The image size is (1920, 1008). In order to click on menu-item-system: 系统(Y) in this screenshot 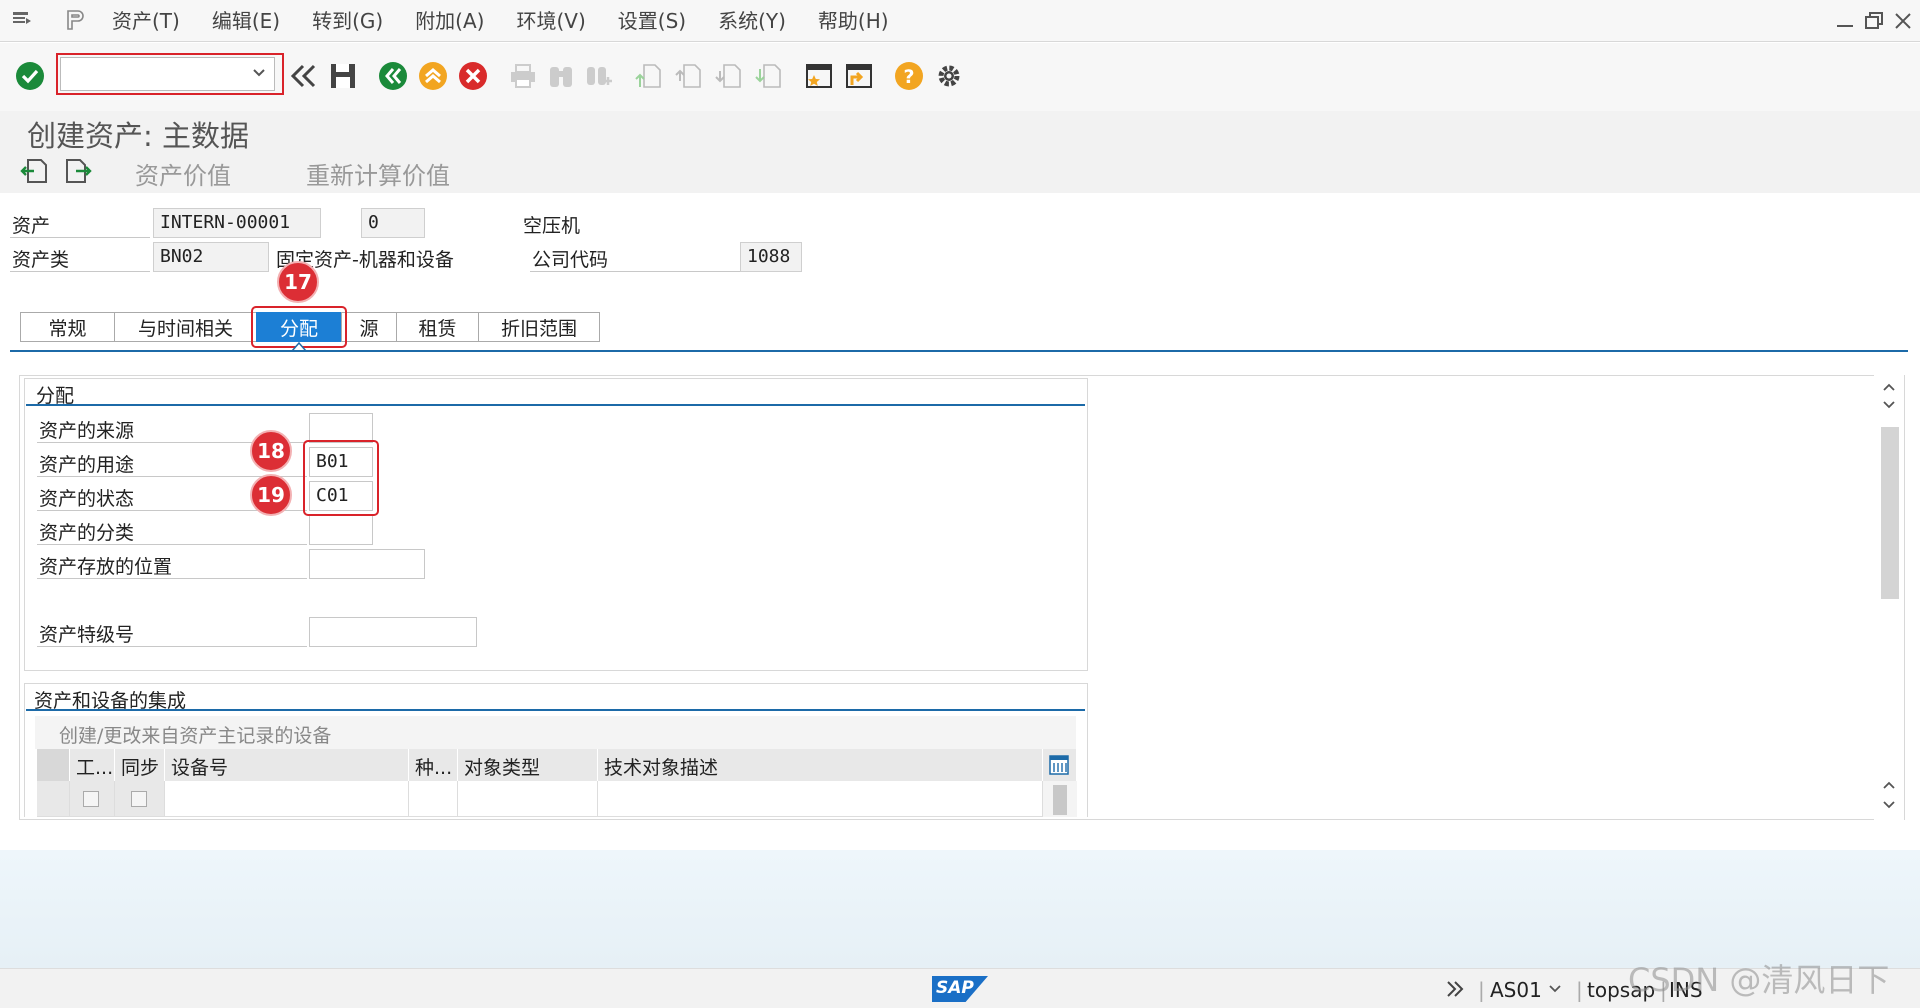, I will do `click(752, 21)`.